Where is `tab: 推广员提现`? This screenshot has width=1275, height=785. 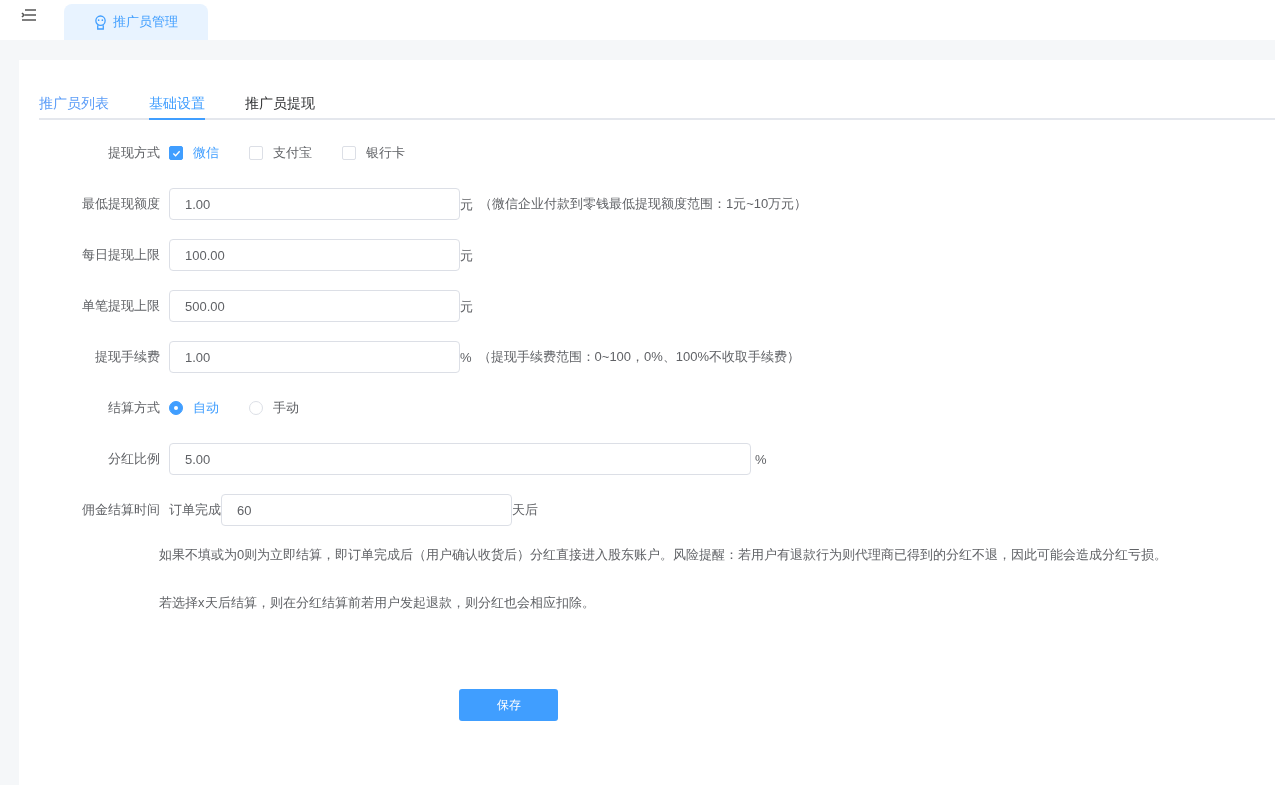
tab: 推广员提现 is located at coordinates (280, 104).